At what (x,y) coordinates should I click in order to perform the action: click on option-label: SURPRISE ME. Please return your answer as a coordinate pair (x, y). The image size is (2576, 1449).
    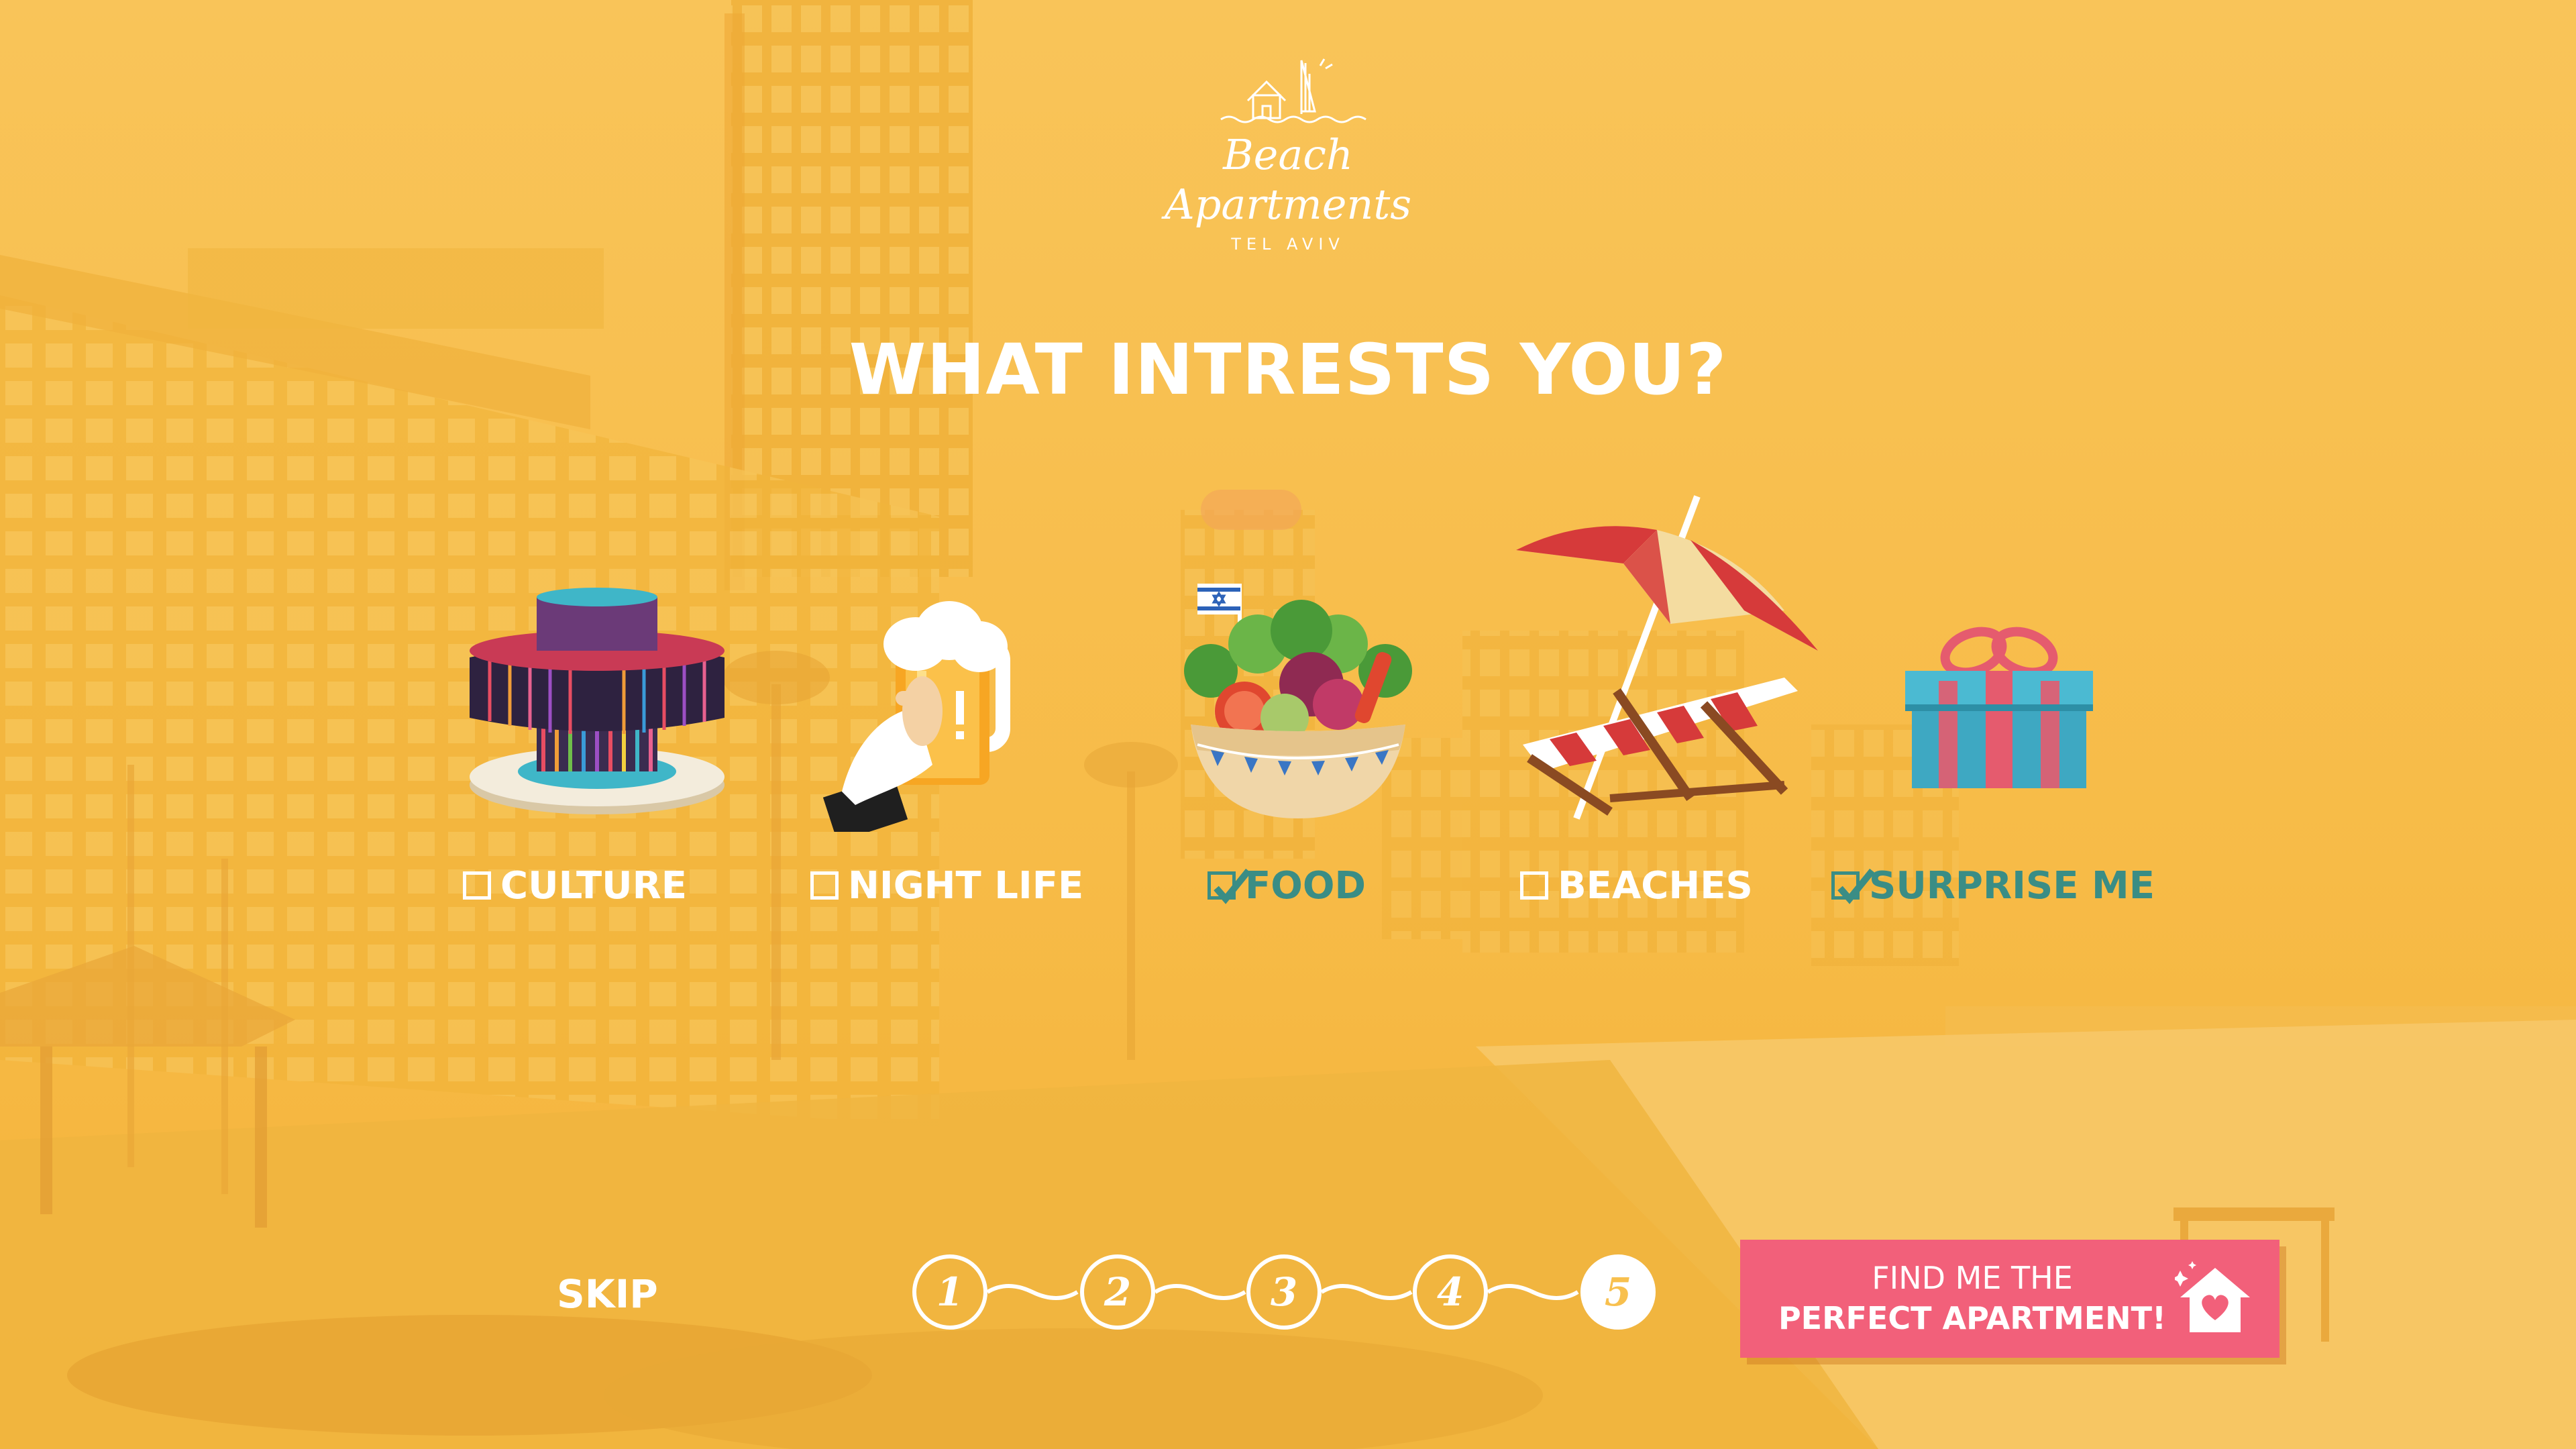
    Looking at the image, I should click on (2012, 885).